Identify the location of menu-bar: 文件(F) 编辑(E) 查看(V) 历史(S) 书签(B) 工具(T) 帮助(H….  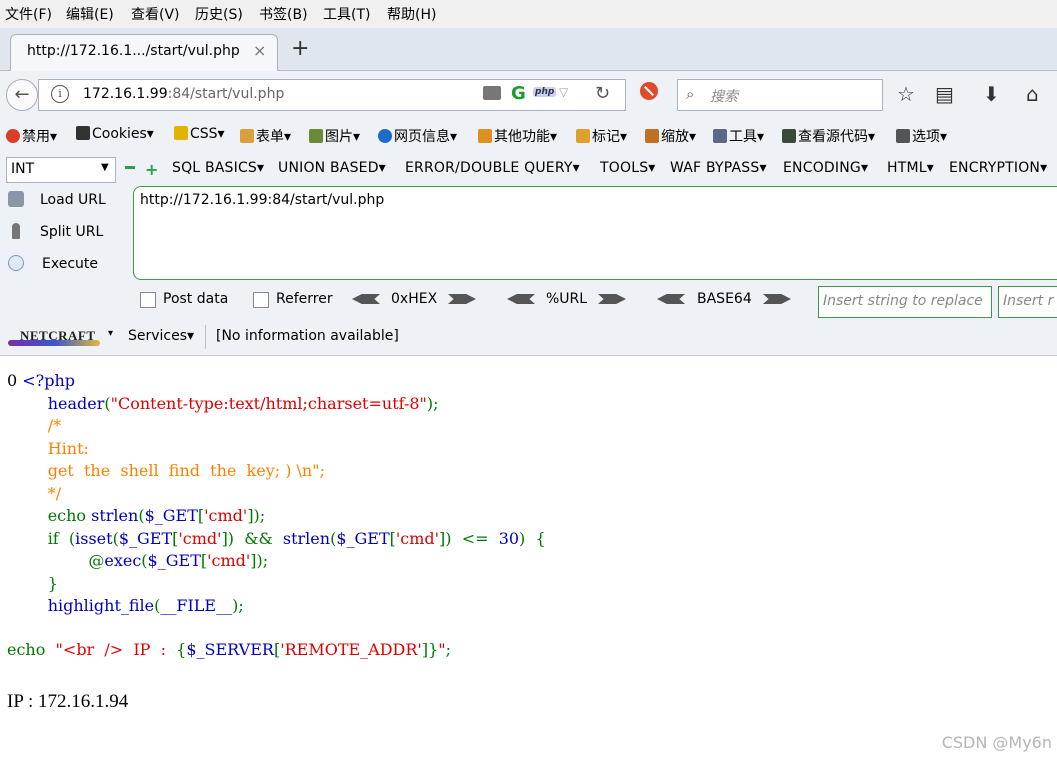
(528, 14).